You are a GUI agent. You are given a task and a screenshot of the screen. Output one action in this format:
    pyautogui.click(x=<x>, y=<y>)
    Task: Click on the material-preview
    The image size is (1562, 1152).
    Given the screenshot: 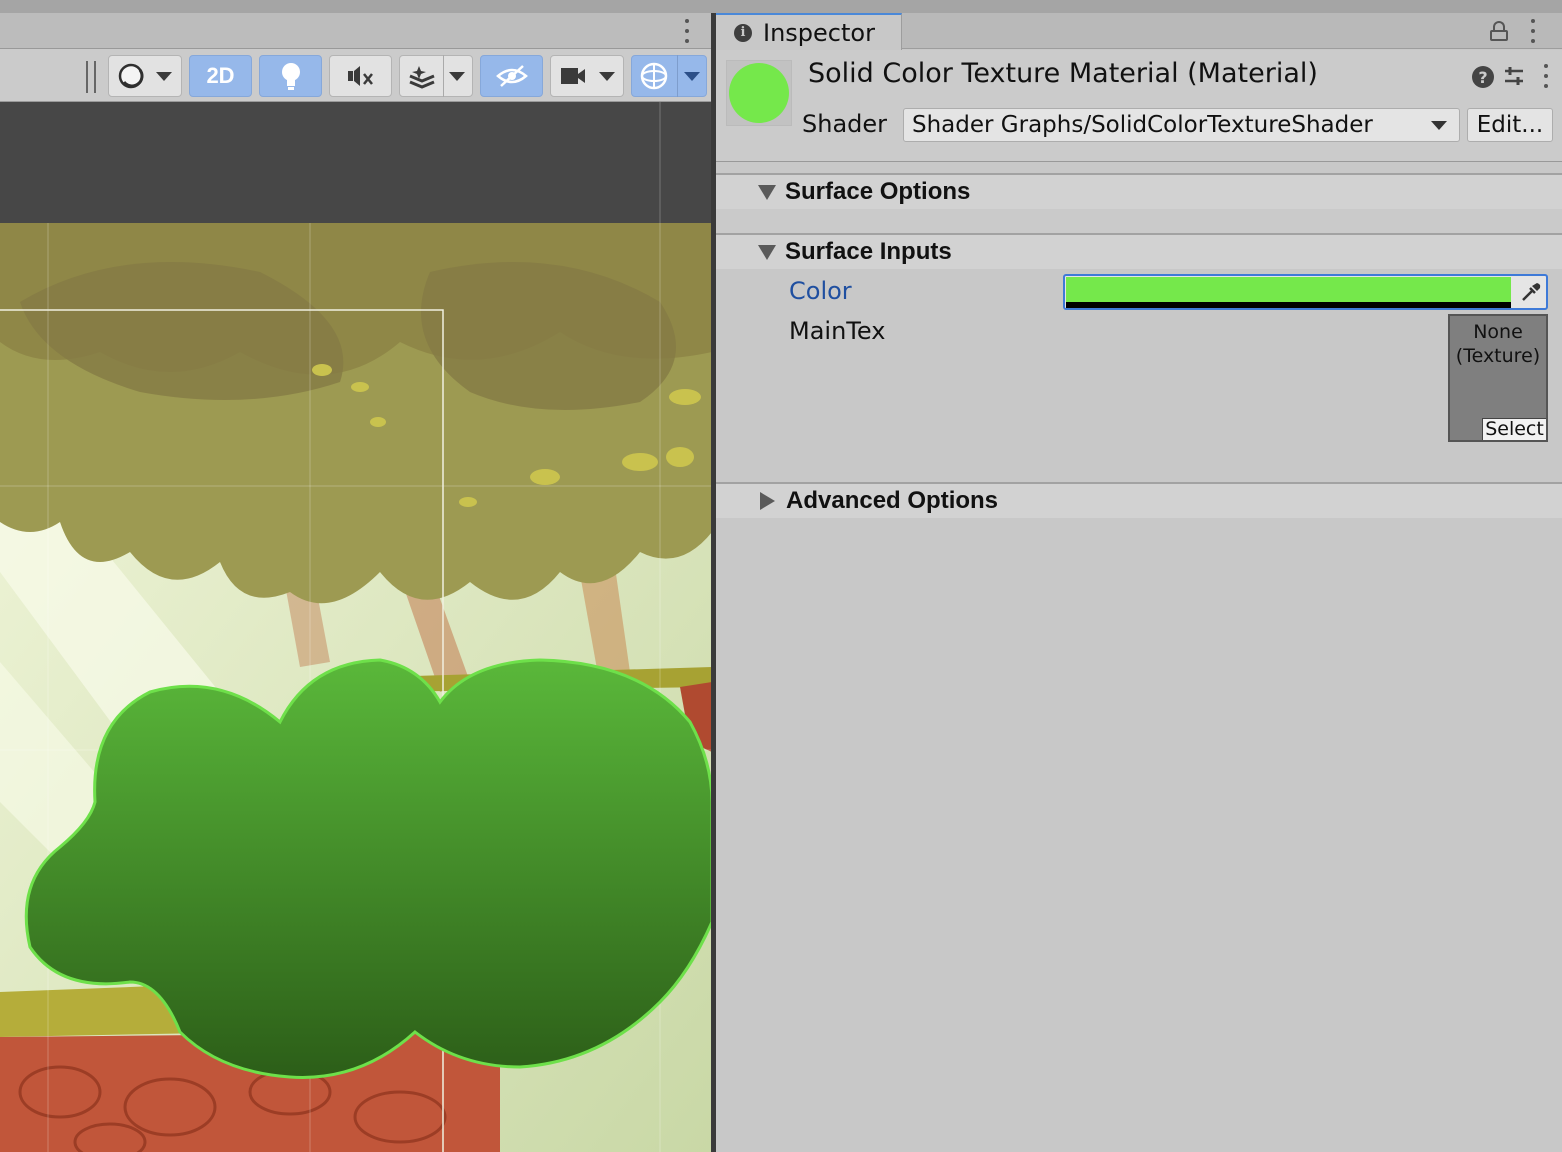 What is the action you would take?
    pyautogui.click(x=759, y=93)
    